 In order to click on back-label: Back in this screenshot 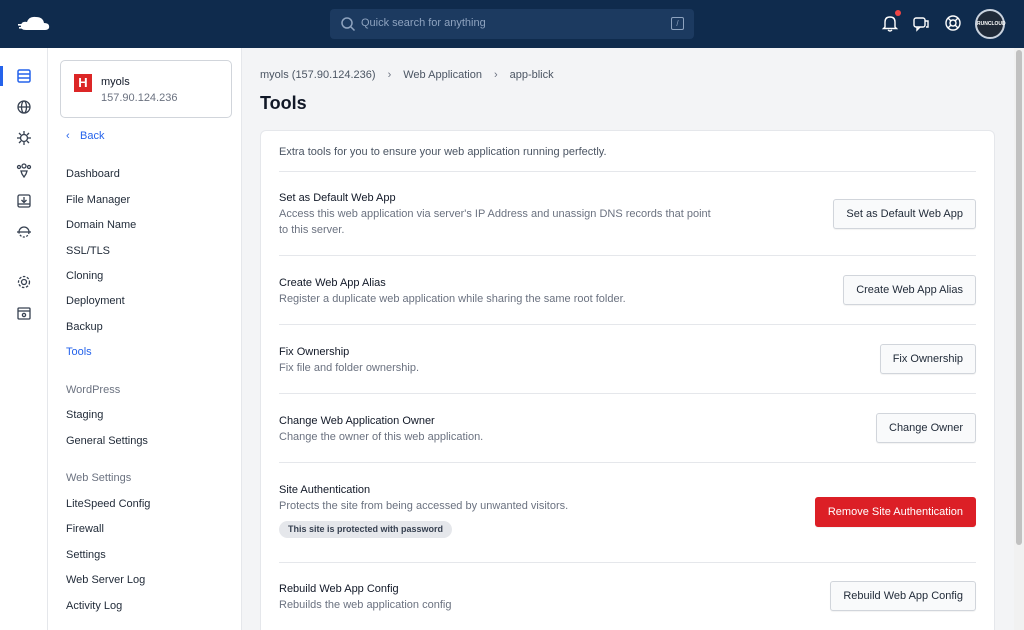, I will do `click(92, 136)`.